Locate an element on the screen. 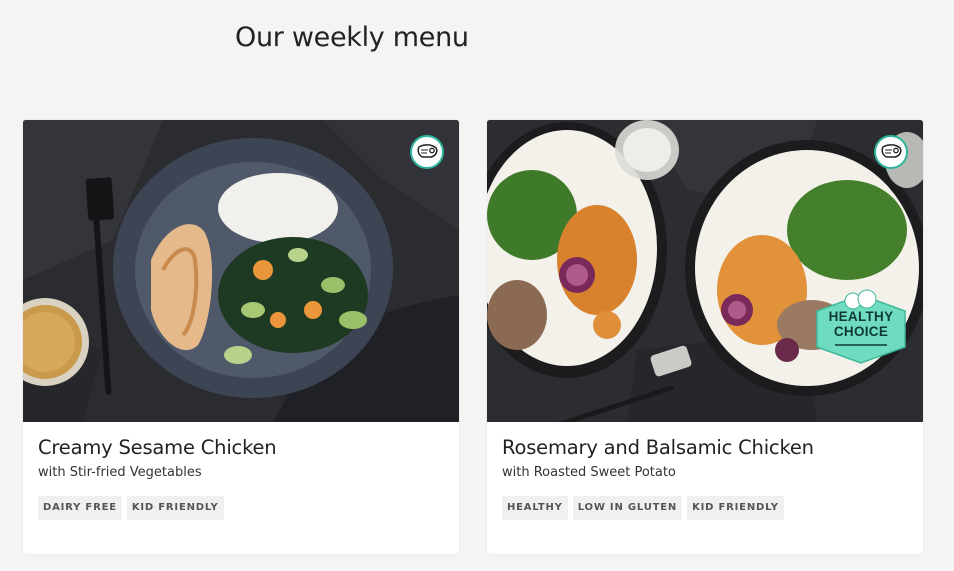  tag-list: DAIRY FREE KID FRIENDLY is located at coordinates (241, 508).